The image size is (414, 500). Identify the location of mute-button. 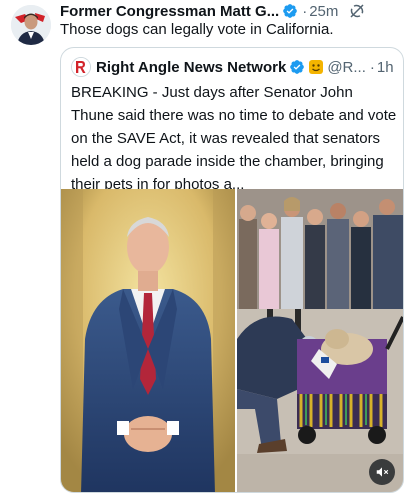
(382, 472).